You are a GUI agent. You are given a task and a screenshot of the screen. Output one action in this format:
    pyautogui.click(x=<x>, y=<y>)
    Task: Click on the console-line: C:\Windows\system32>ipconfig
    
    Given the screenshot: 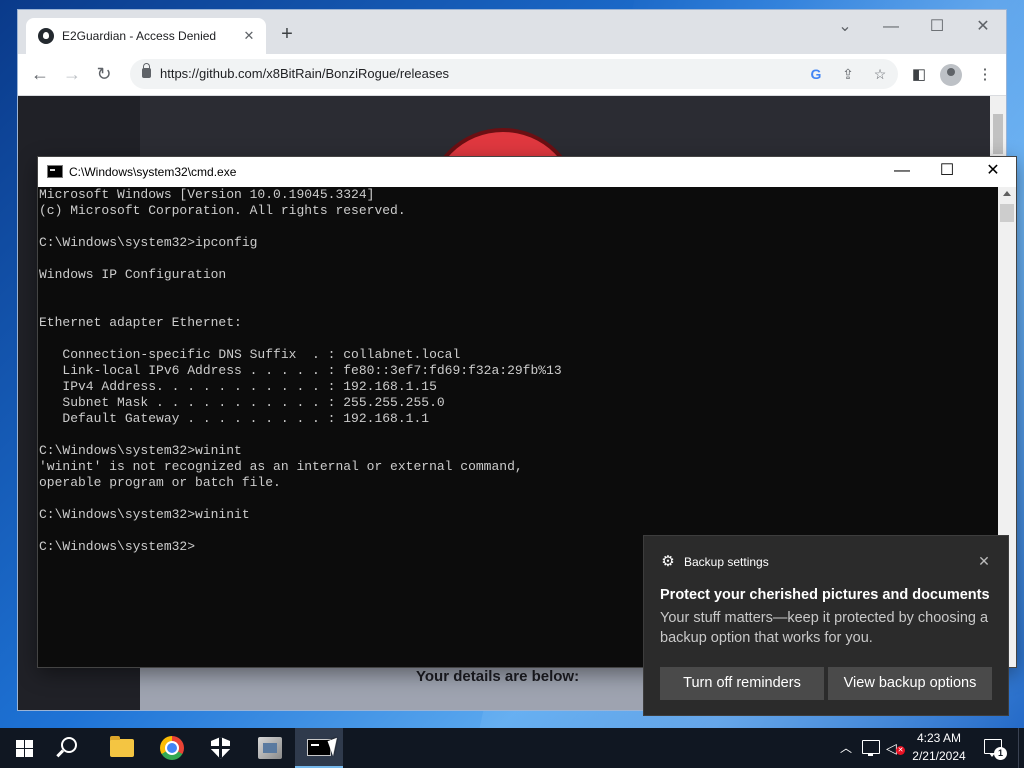 What is the action you would take?
    pyautogui.click(x=148, y=242)
    